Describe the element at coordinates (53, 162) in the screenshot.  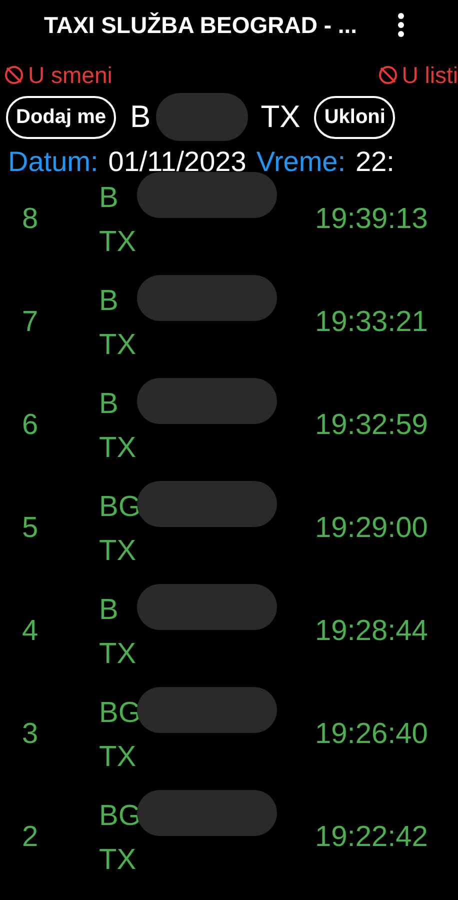
I see `date-label: Datum:` at that location.